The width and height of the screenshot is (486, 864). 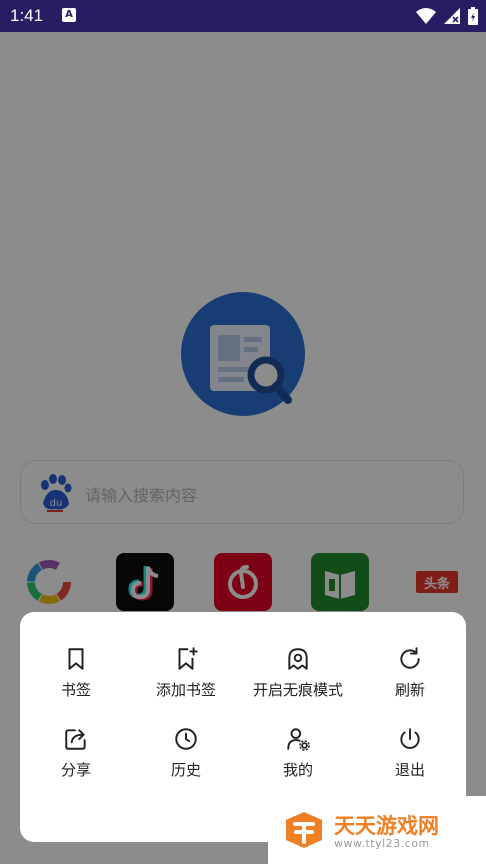 I want to click on menu-refresh: 刷新, so click(x=410, y=681).